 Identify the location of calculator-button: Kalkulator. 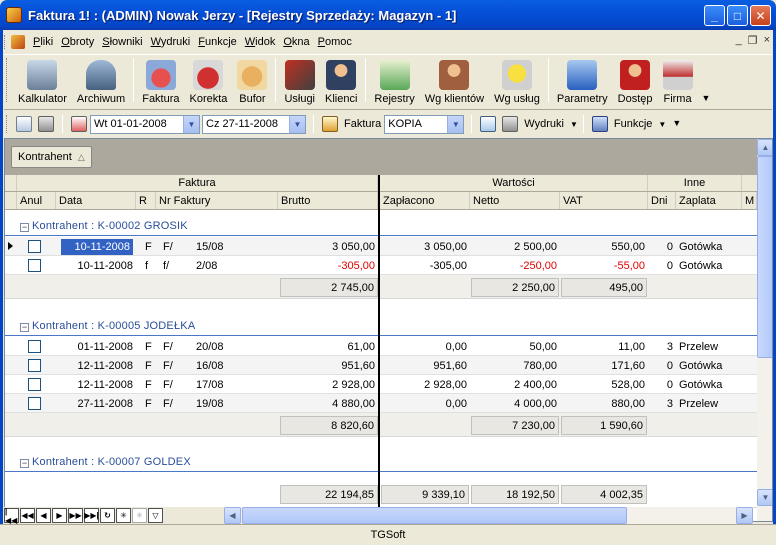
(42, 82).